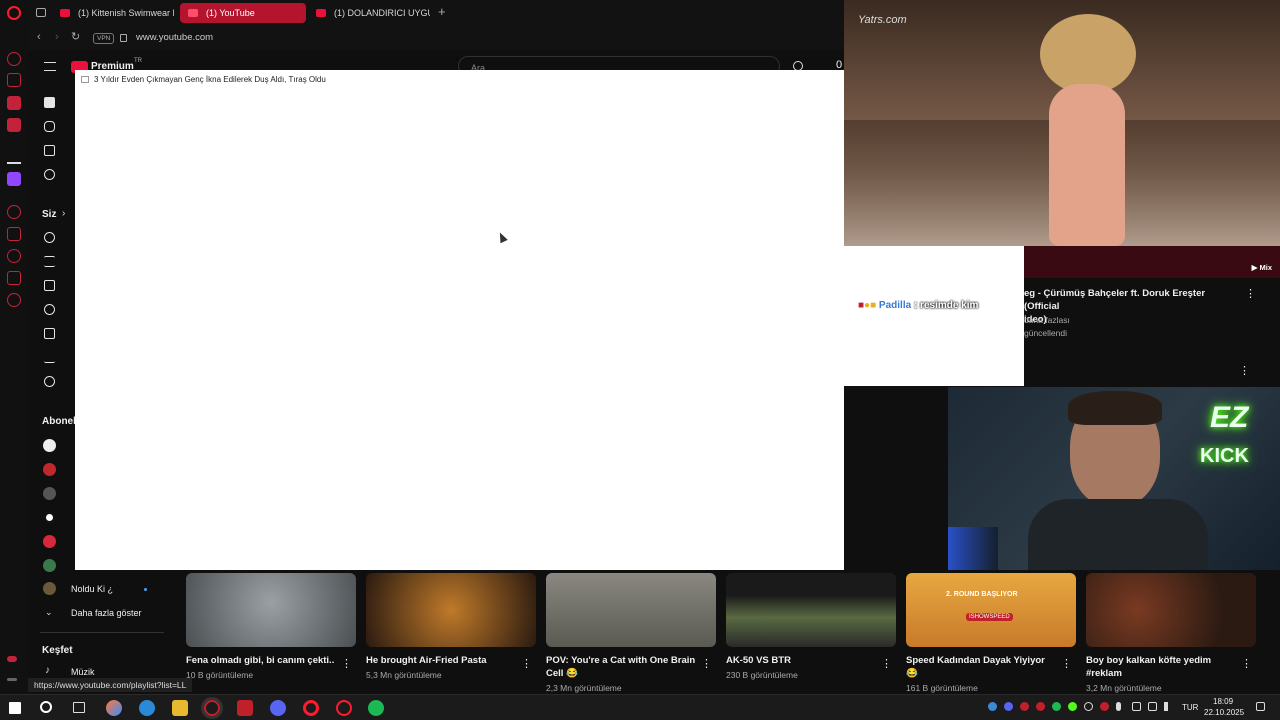  I want to click on opera-logo-icon, so click(14, 13).